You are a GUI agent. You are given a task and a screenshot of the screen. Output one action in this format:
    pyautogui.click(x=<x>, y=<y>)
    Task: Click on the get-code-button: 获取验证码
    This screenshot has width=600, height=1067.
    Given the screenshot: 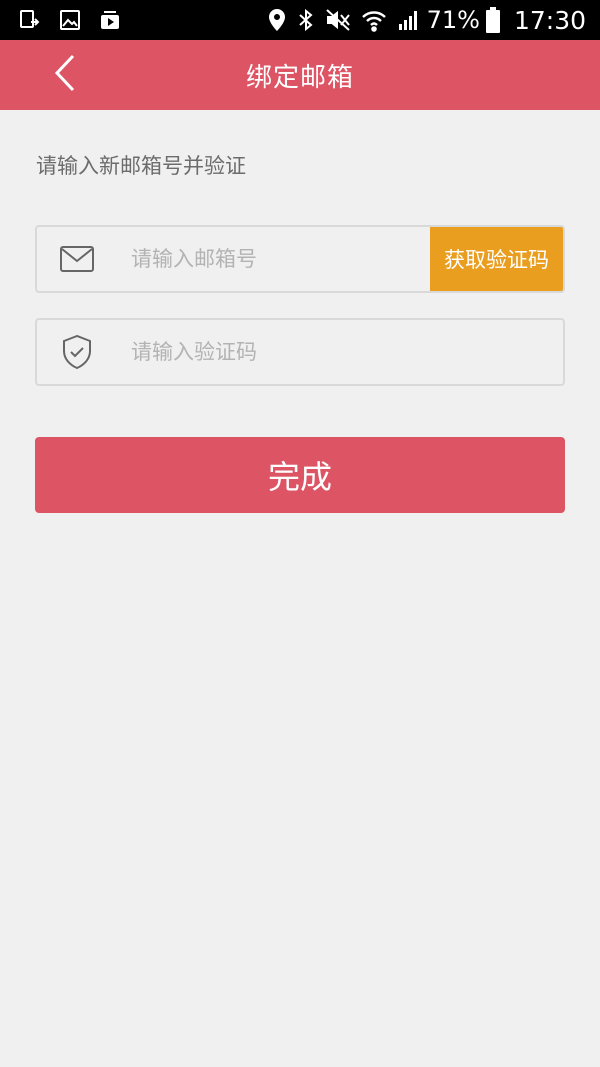 What is the action you would take?
    pyautogui.click(x=496, y=259)
    